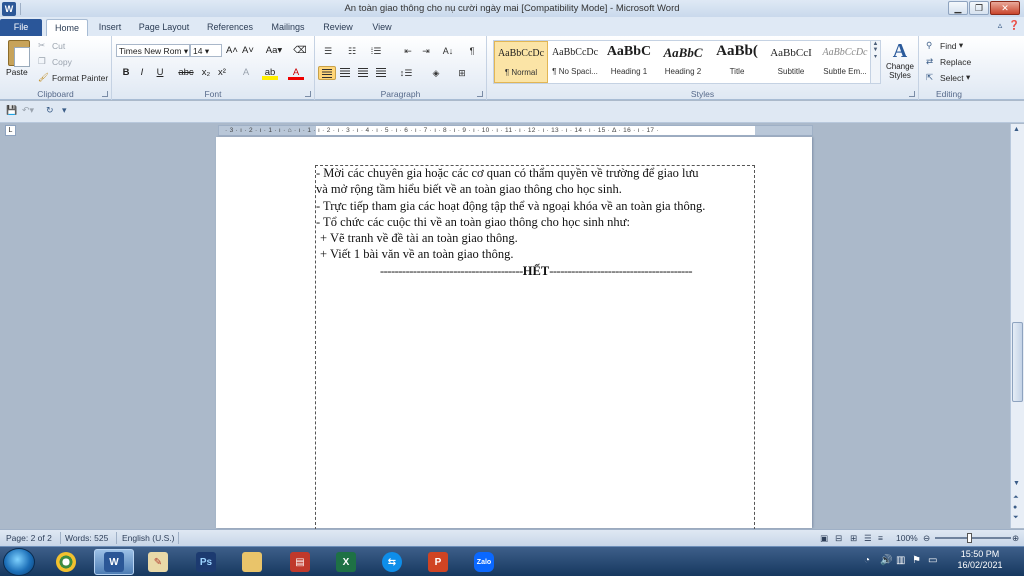  I want to click on font-color-icon: A, so click(296, 73).